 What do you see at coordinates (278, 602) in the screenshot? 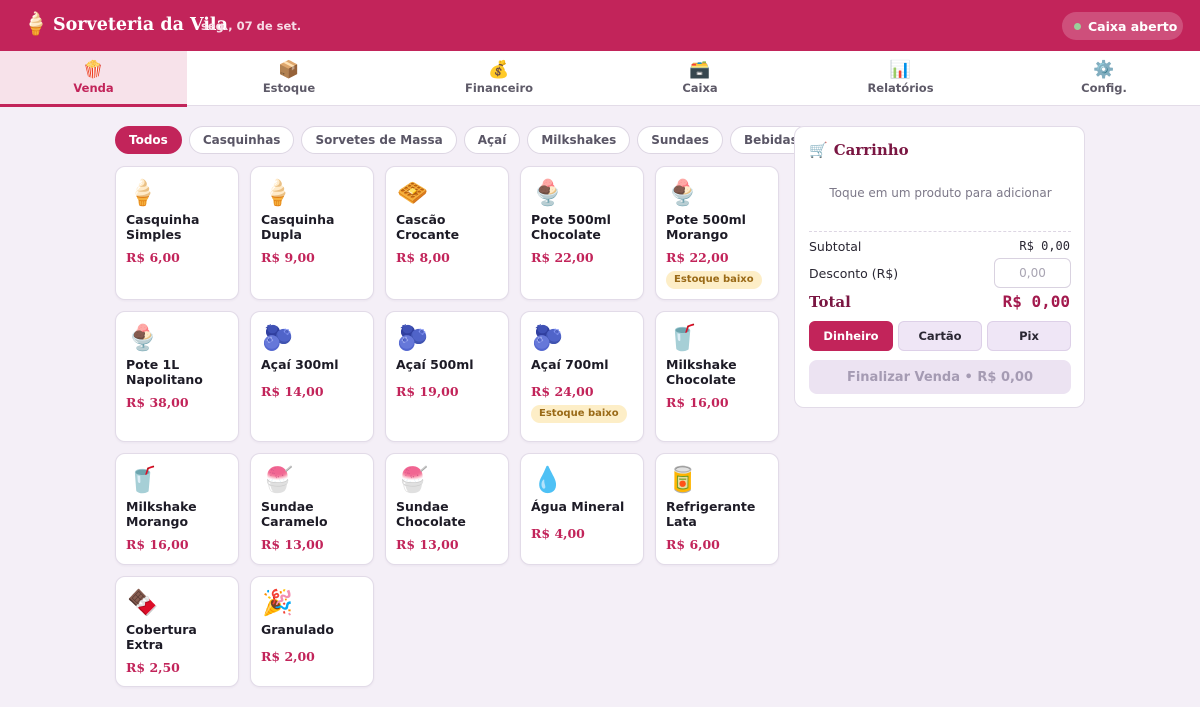
I see `party-popper-icon: 🎉` at bounding box center [278, 602].